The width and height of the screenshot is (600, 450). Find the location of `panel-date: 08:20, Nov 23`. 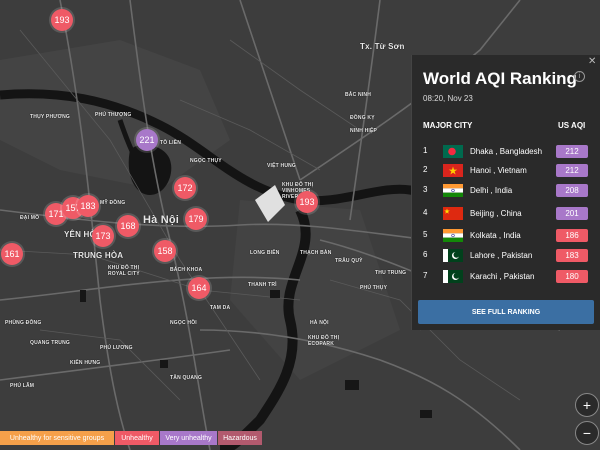

panel-date: 08:20, Nov 23 is located at coordinates (448, 98).